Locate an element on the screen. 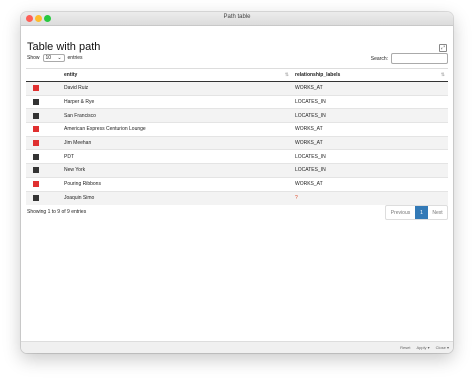 Image resolution: width=474 pixels, height=381 pixels. search-label: Search: is located at coordinates (379, 58).